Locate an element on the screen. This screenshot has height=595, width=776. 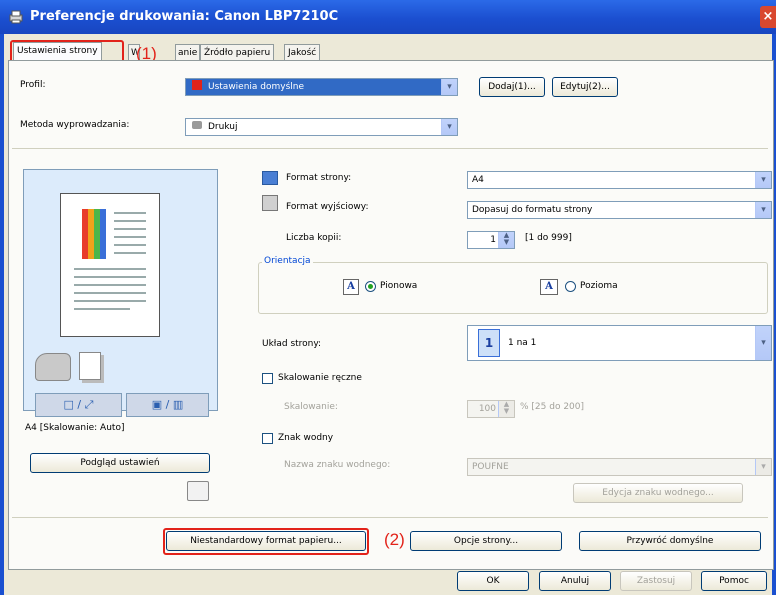
orientation-group-label: Orientacja is located at coordinates (287, 261).